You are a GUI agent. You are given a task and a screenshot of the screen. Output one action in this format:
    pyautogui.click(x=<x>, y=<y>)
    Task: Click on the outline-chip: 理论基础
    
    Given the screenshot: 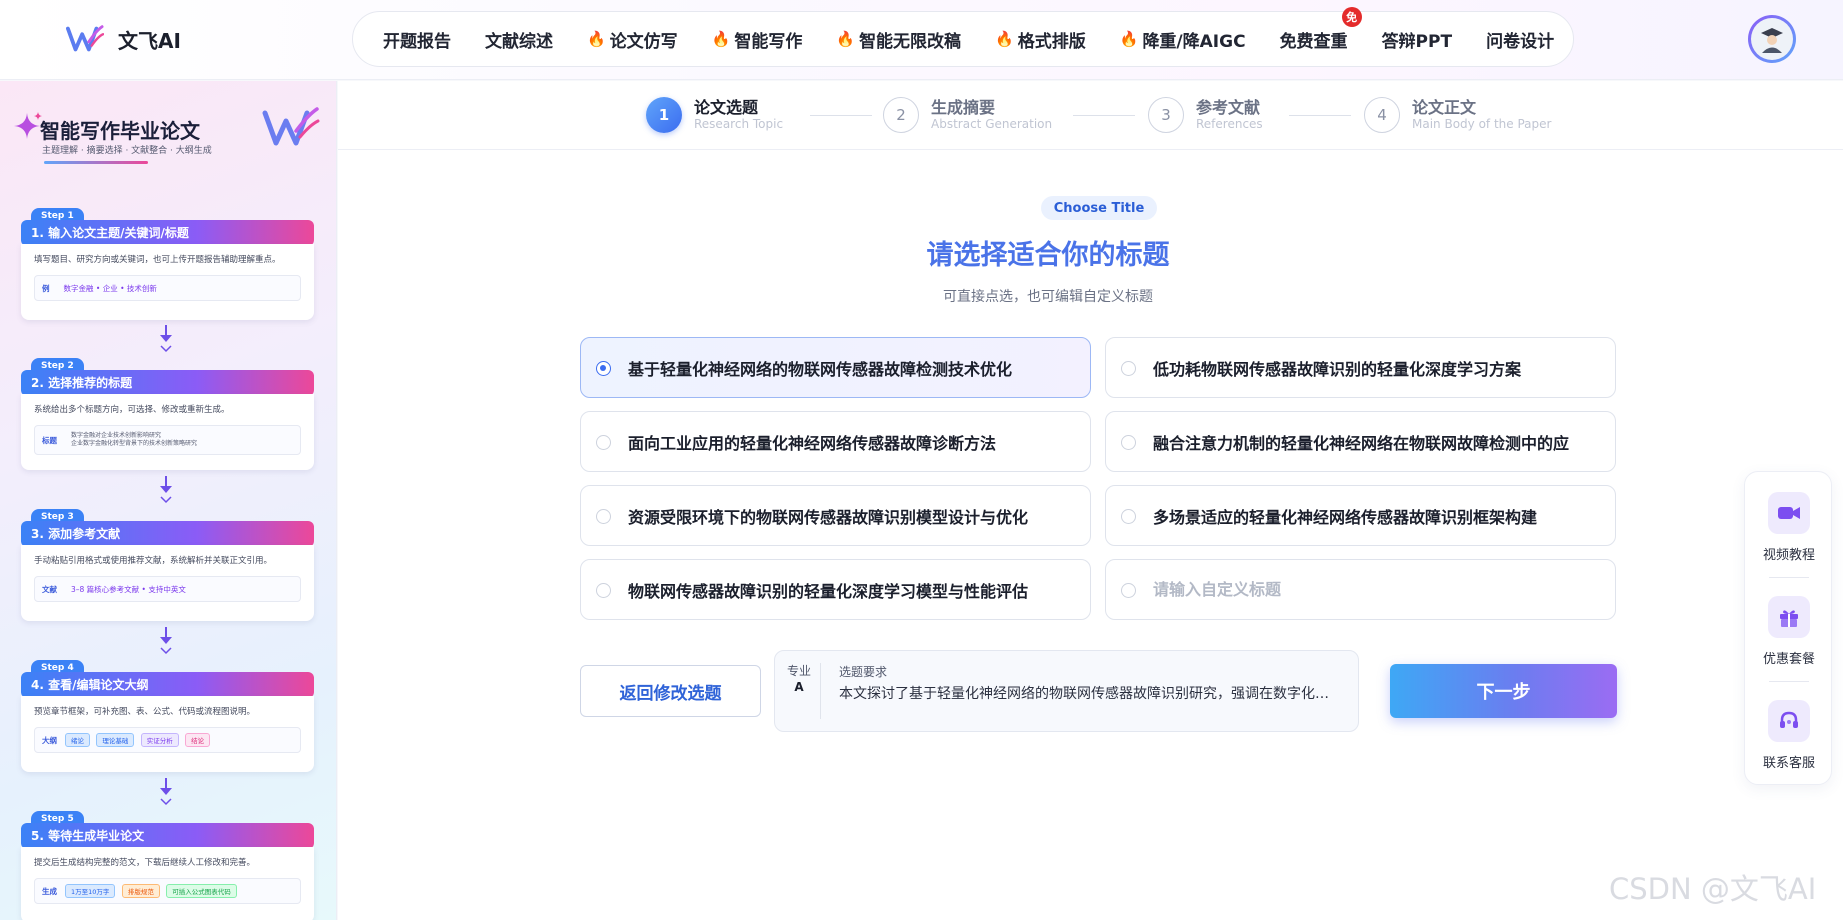 What is the action you would take?
    pyautogui.click(x=115, y=740)
    